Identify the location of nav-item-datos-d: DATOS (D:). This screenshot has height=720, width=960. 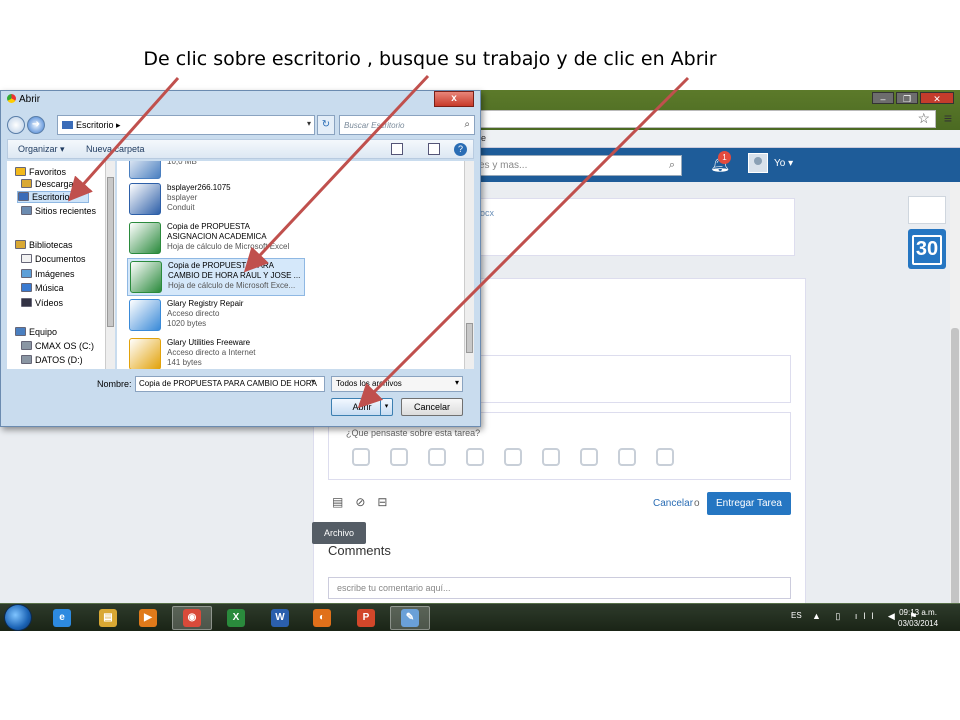
(52, 360).